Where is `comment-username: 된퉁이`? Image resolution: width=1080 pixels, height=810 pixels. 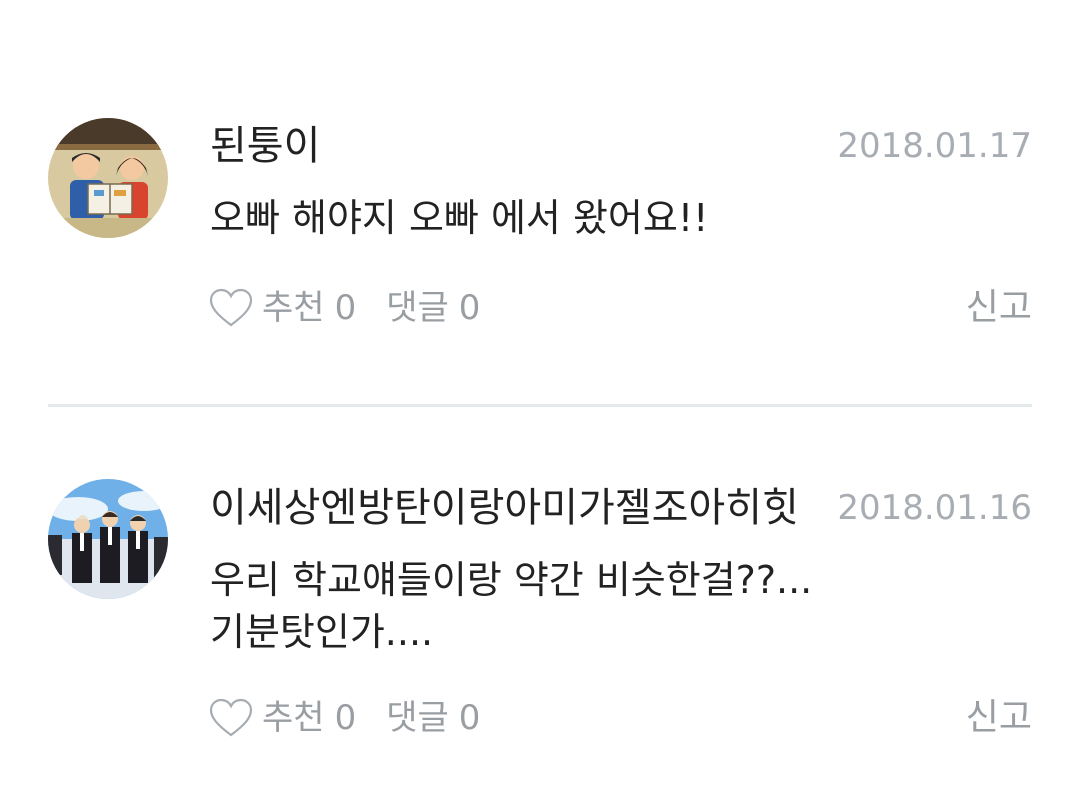
comment-username: 된퉁이 is located at coordinates (265, 146).